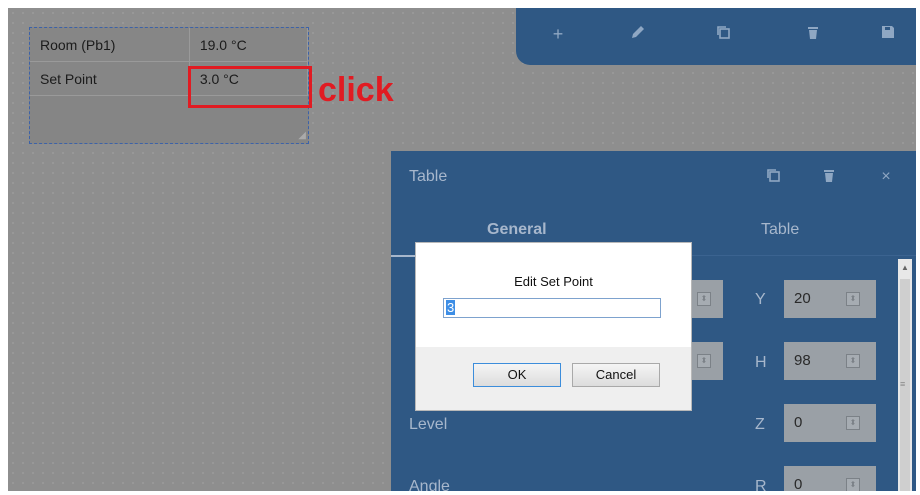  Describe the element at coordinates (517, 230) in the screenshot. I see `tab-general: General` at that location.